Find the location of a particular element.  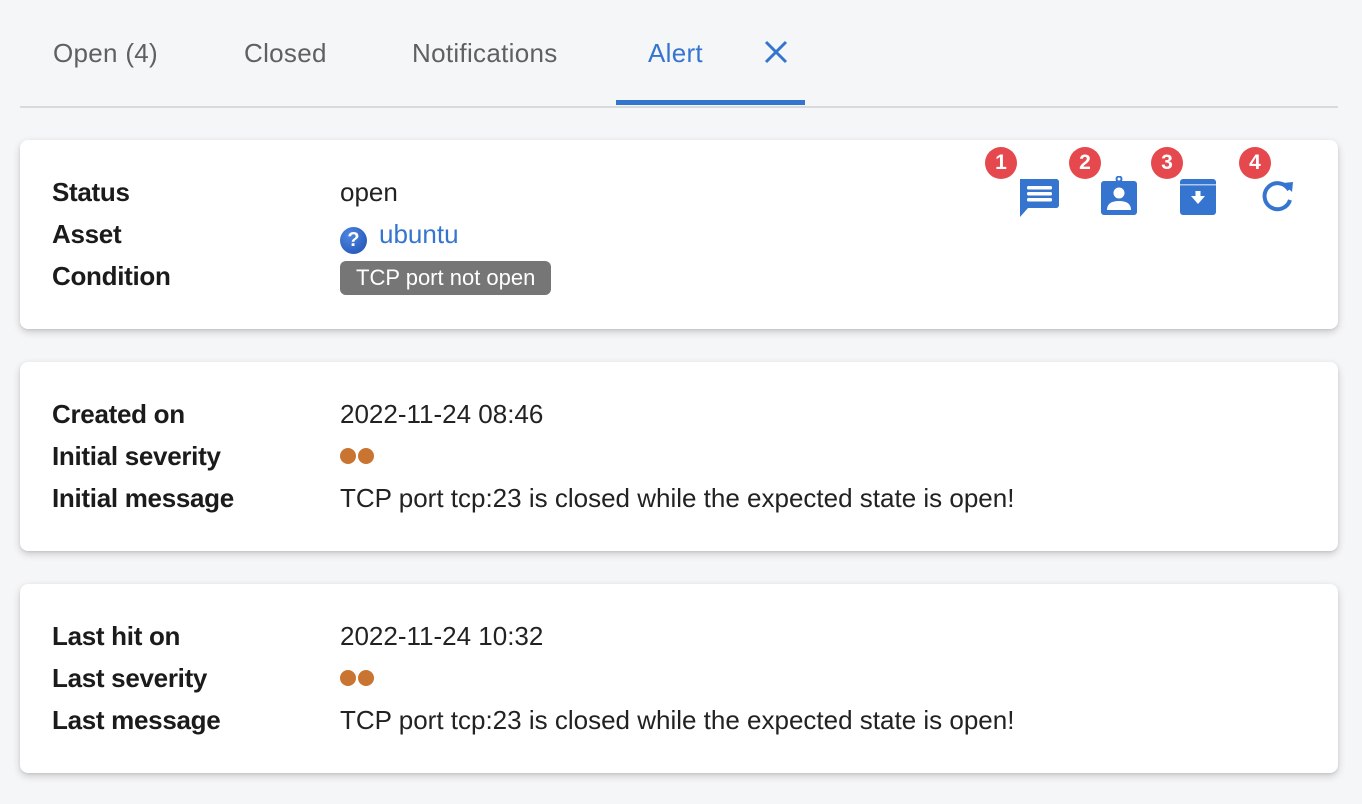

status-row: Status open is located at coordinates (225, 192).